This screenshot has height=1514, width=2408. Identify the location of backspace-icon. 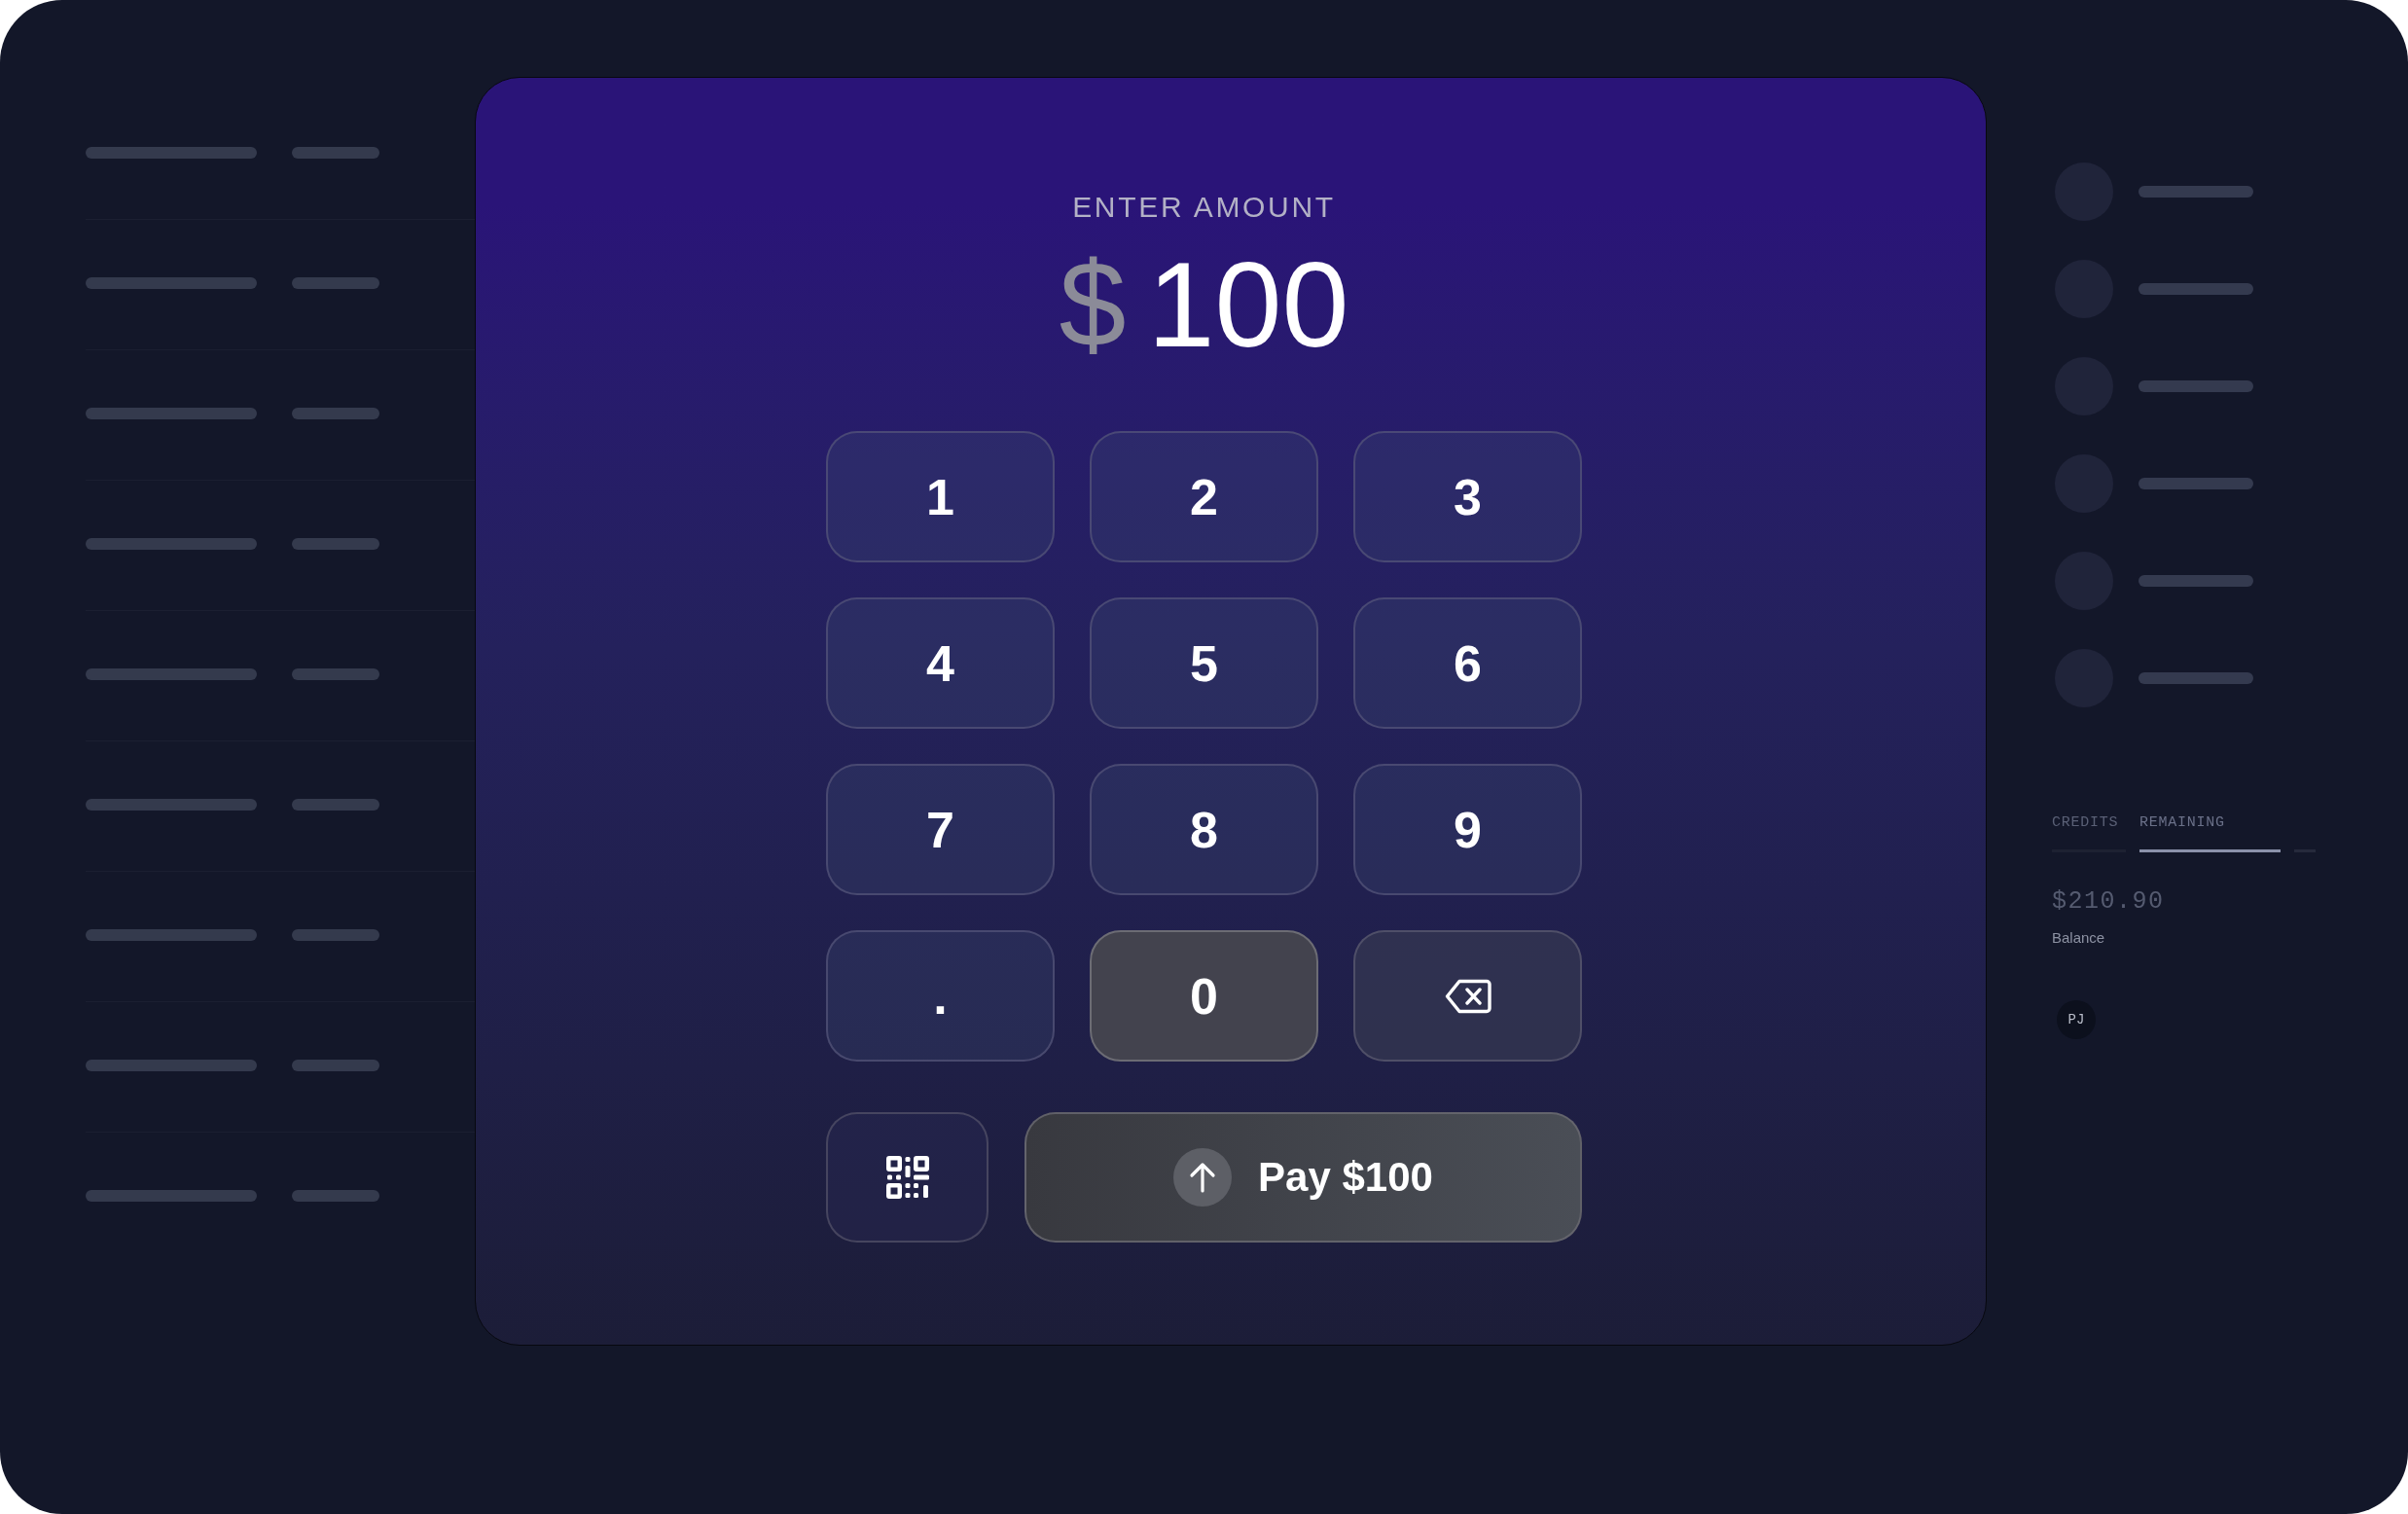
(1468, 996).